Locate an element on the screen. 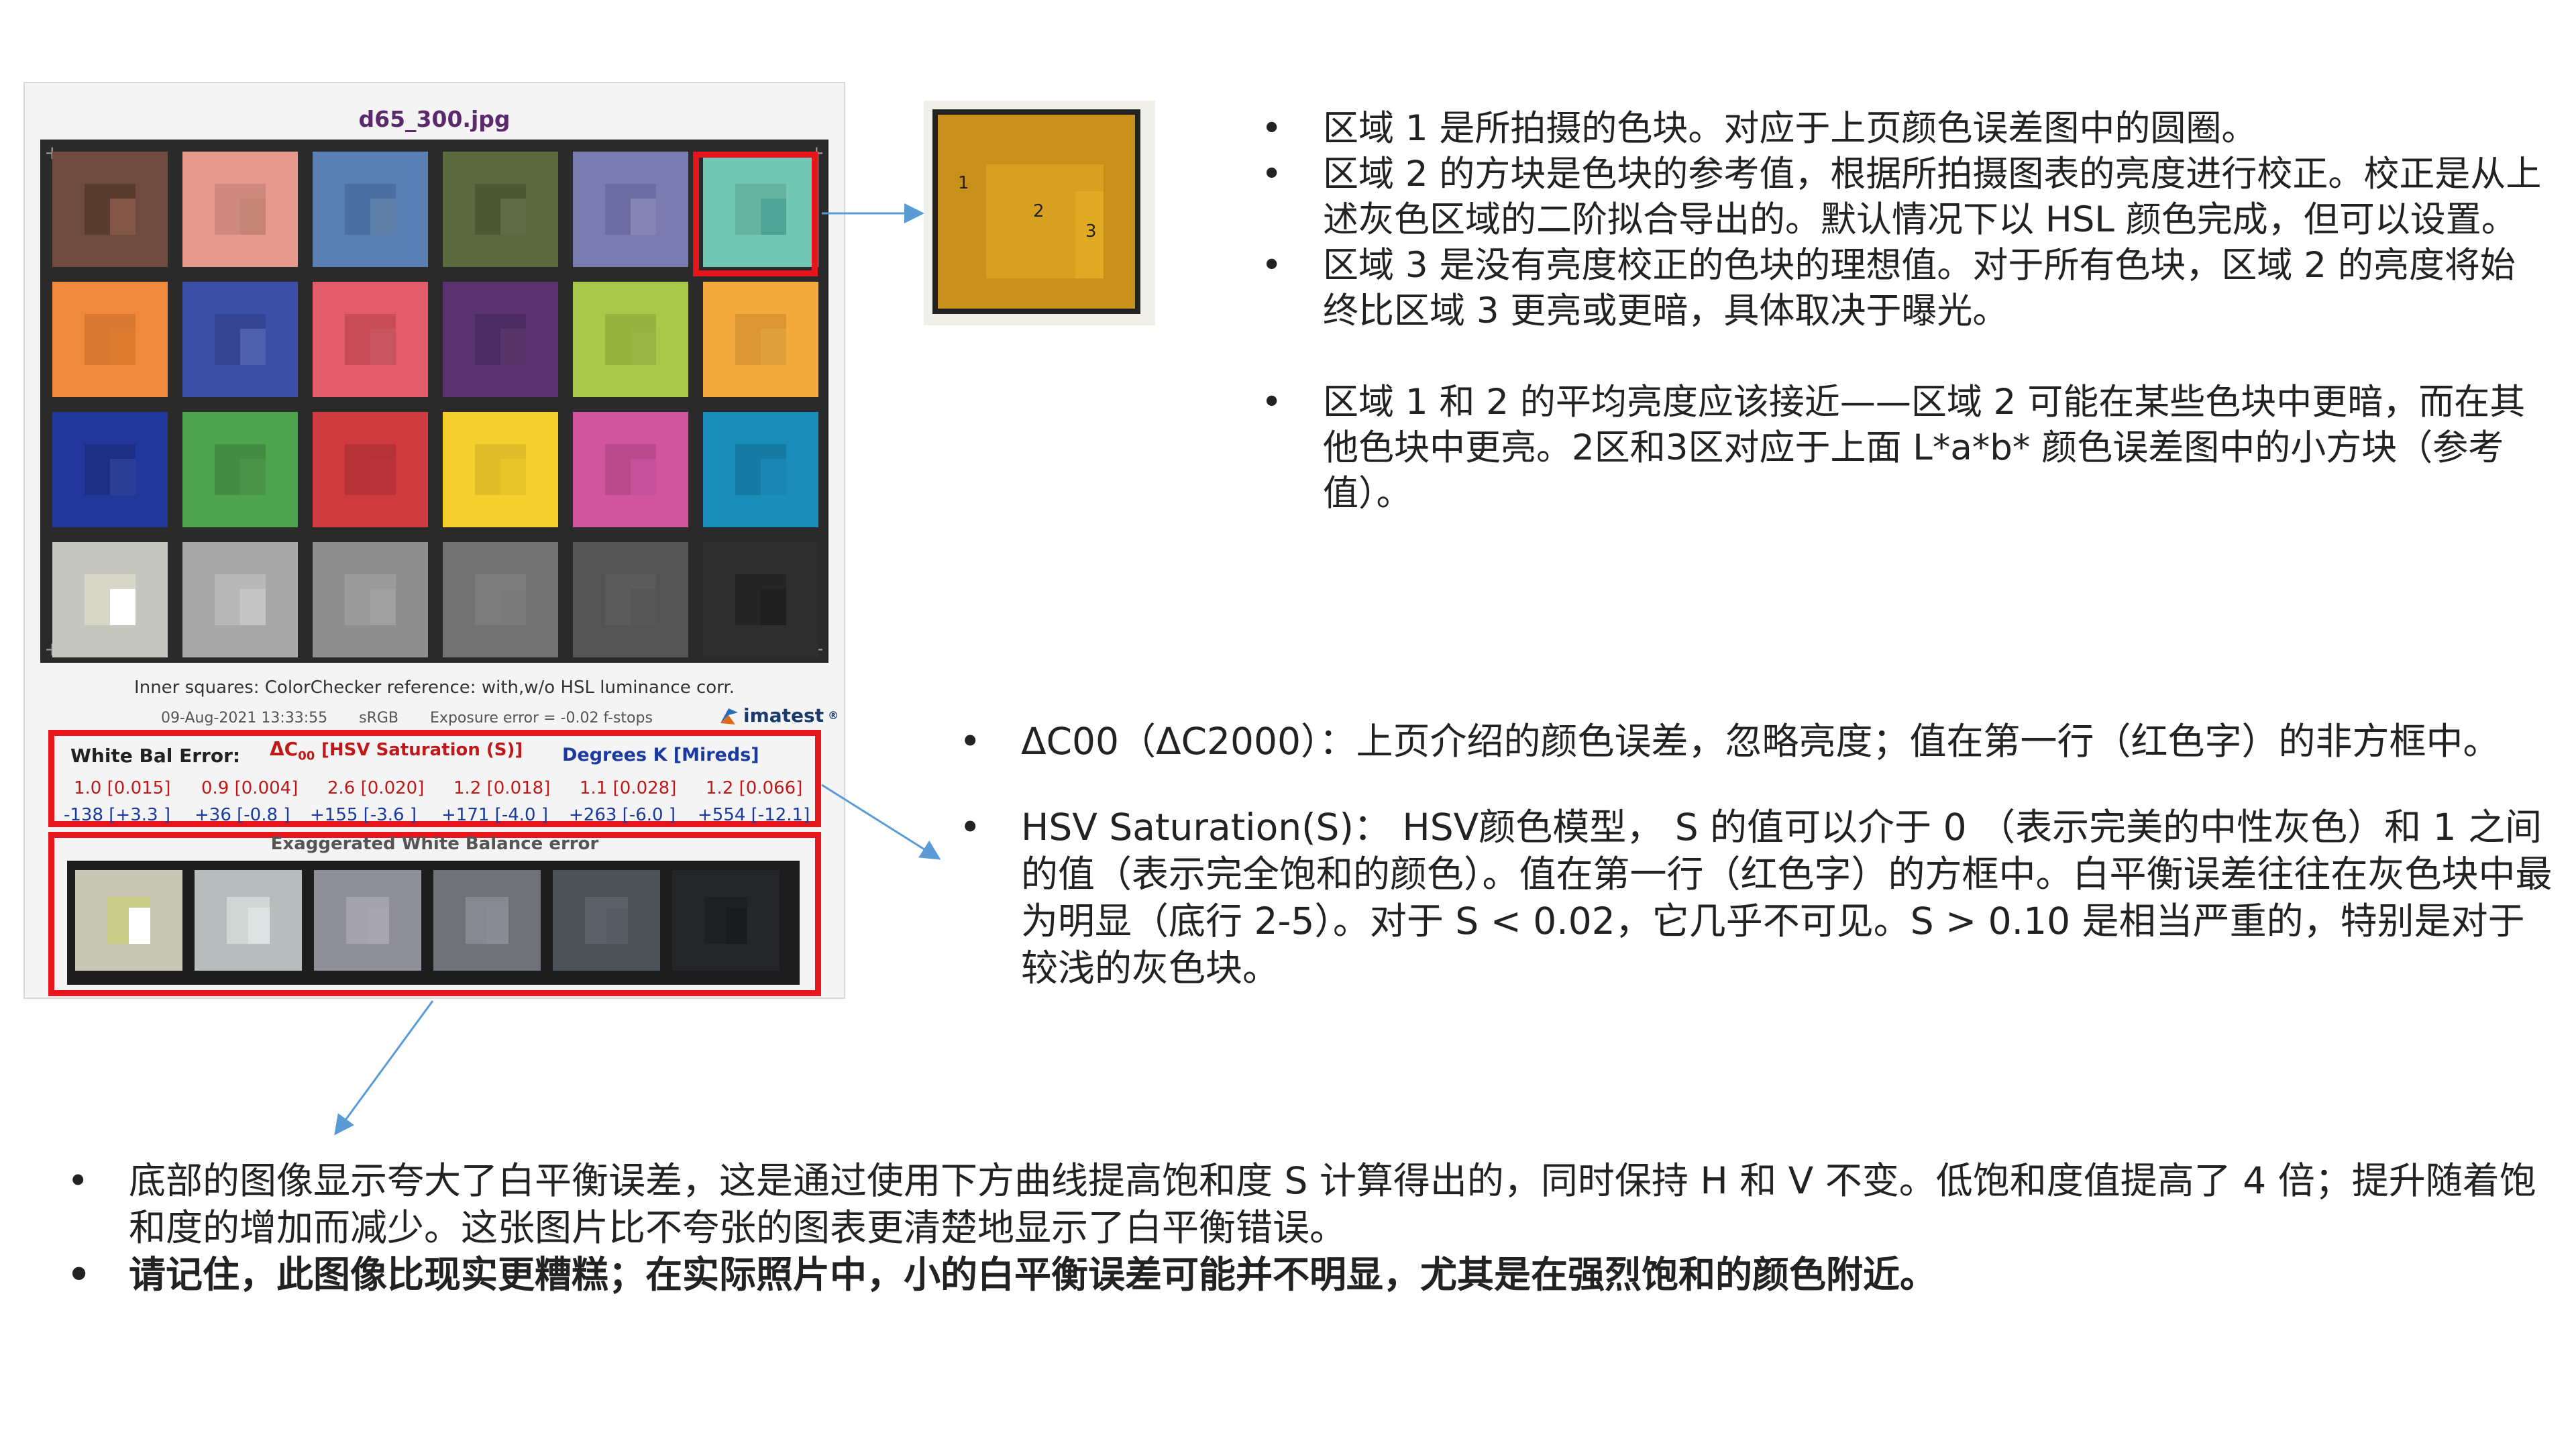  list-item-text: 区域 1 是所拍摄的色块。对应于上页颜色误差图中的圆圈。 is located at coordinates (1790, 128).